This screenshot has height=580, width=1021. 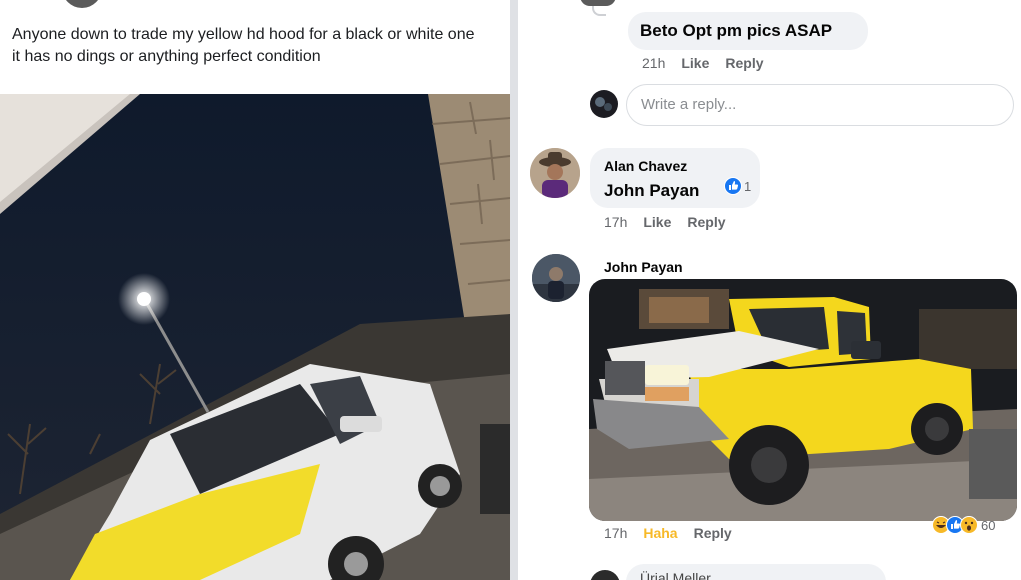 I want to click on reply-text-beto: Beto Opt pm pics ASAP, so click(x=736, y=30).